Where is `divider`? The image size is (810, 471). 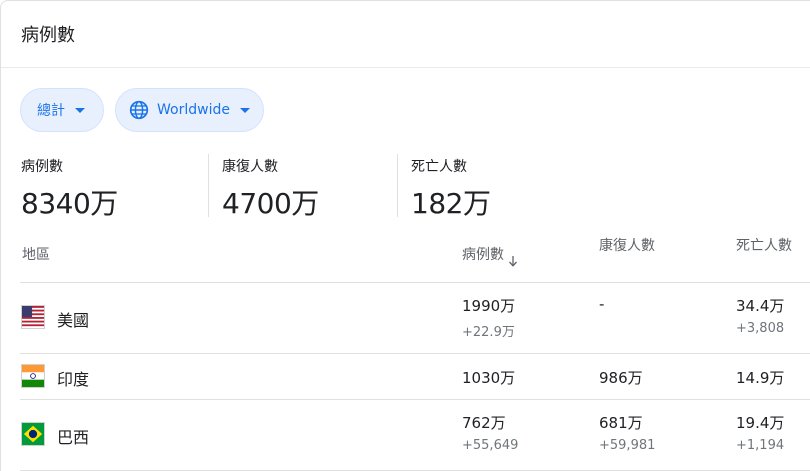 divider is located at coordinates (405, 67).